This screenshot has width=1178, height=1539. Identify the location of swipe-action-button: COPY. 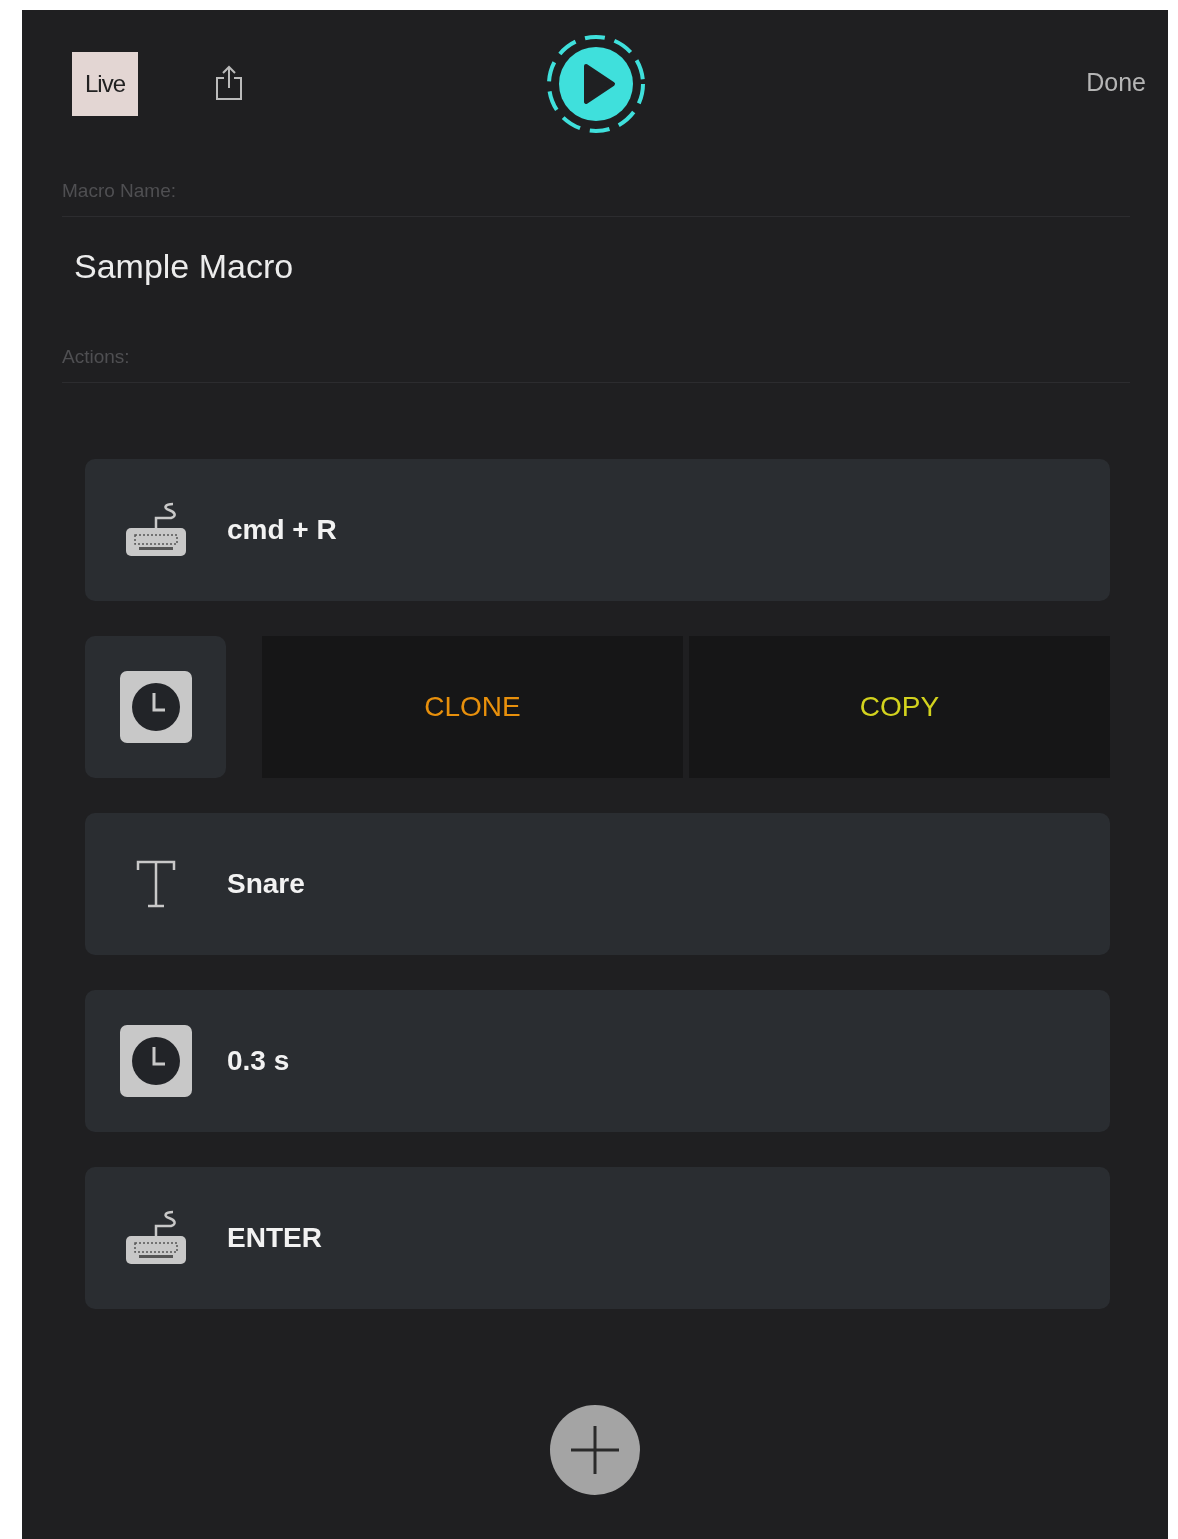
(899, 707).